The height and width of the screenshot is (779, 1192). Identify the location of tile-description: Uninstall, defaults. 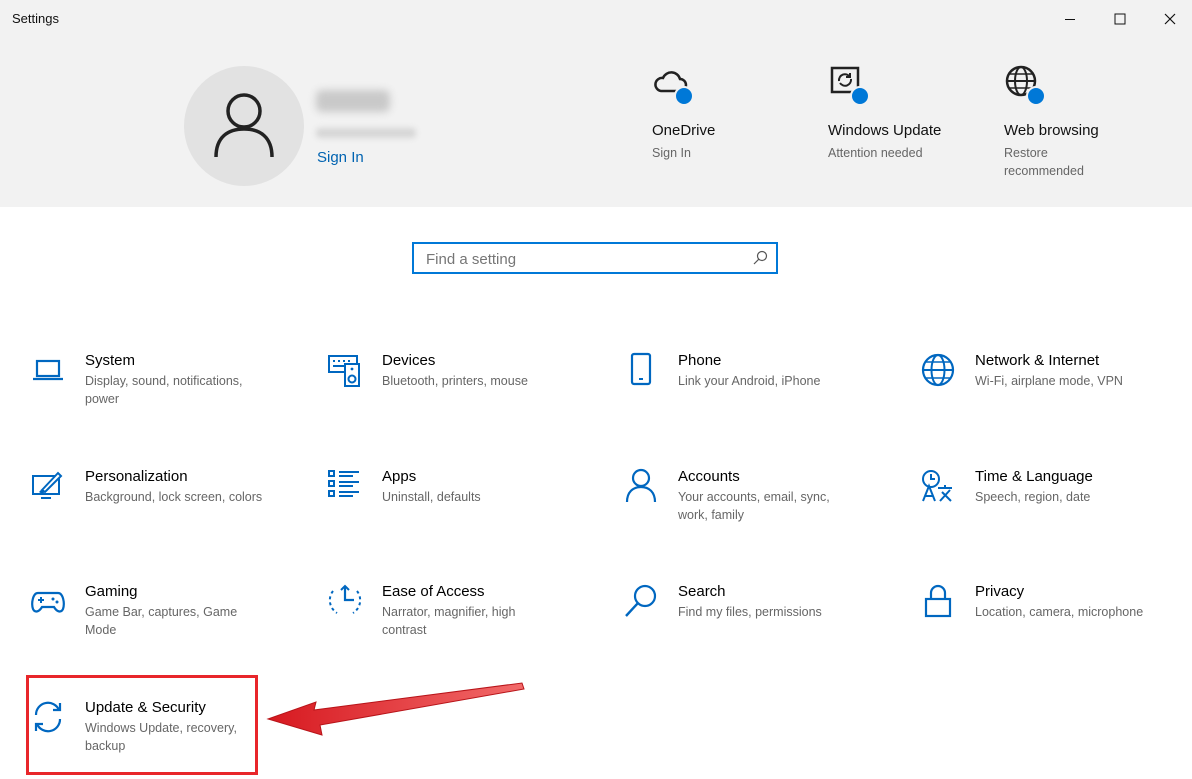
(431, 497).